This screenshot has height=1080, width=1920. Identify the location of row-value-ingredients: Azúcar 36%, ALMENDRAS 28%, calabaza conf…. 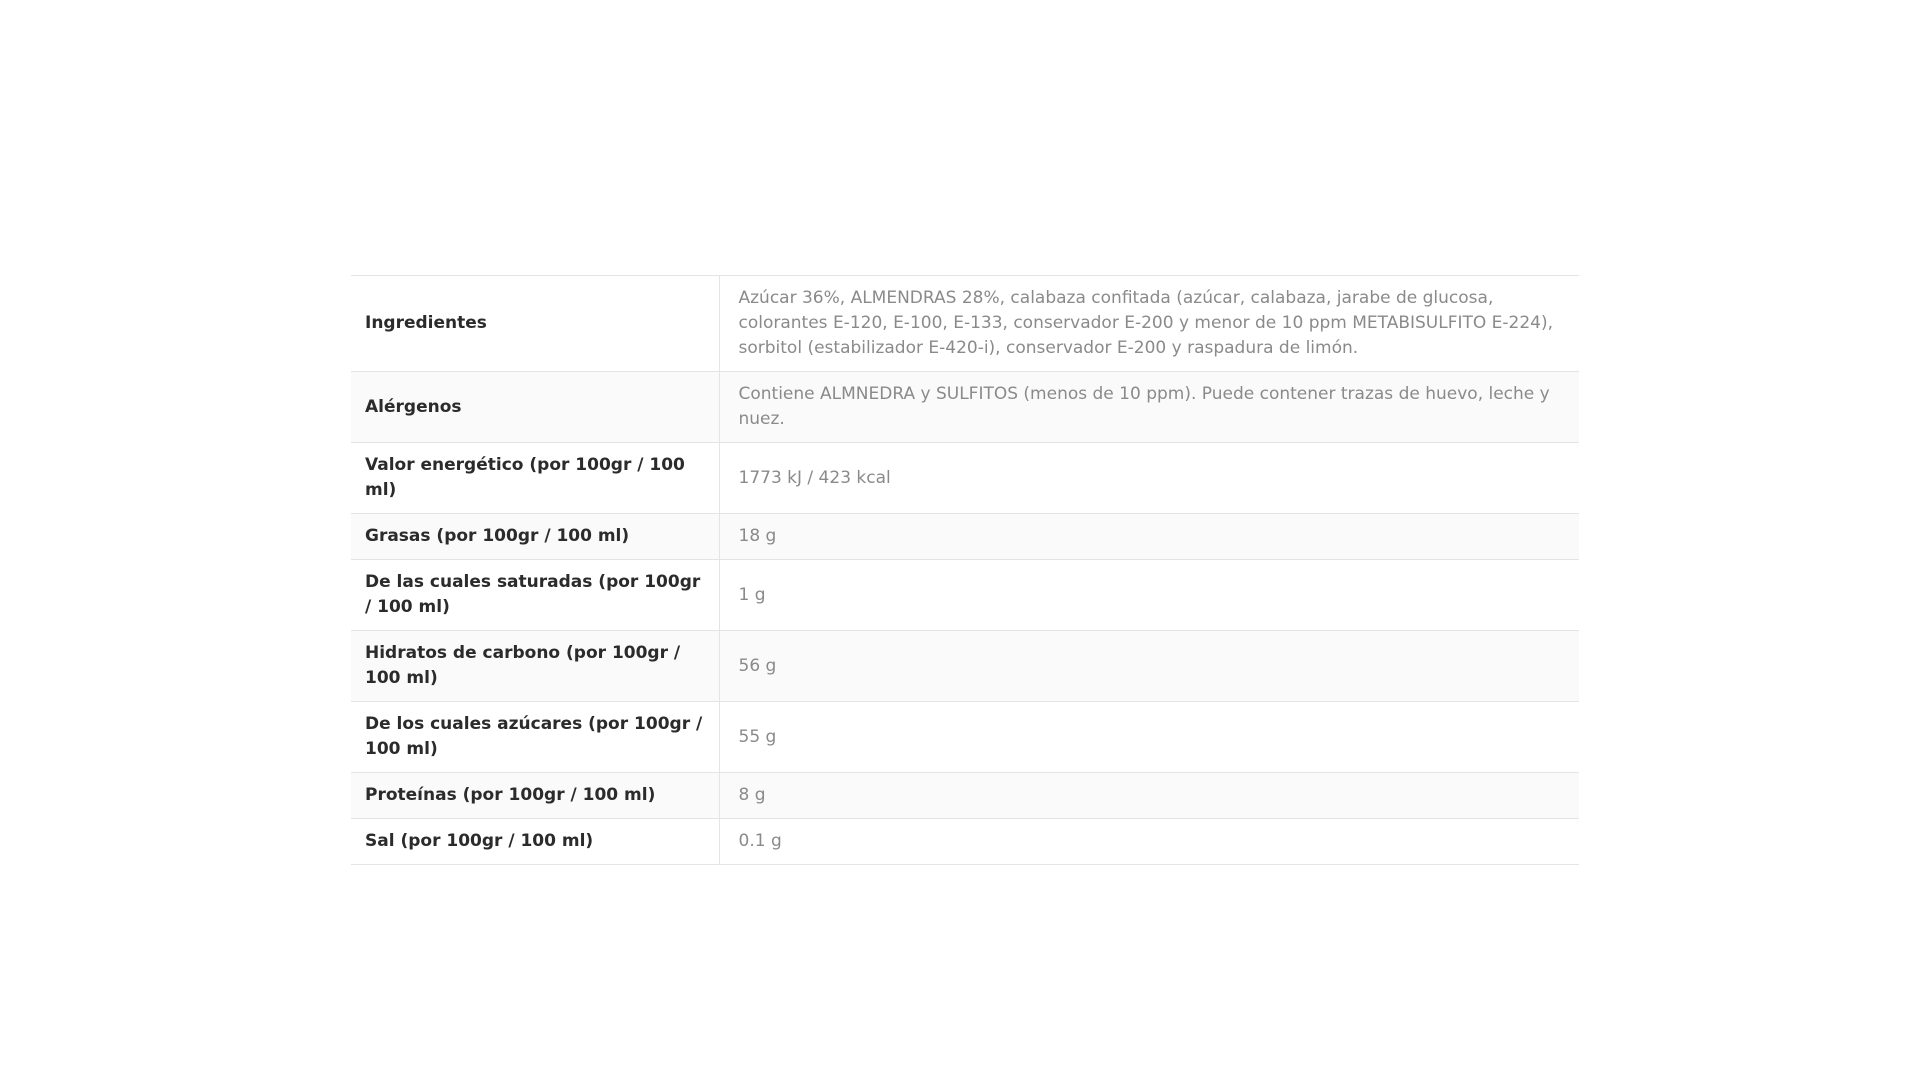
(1146, 323).